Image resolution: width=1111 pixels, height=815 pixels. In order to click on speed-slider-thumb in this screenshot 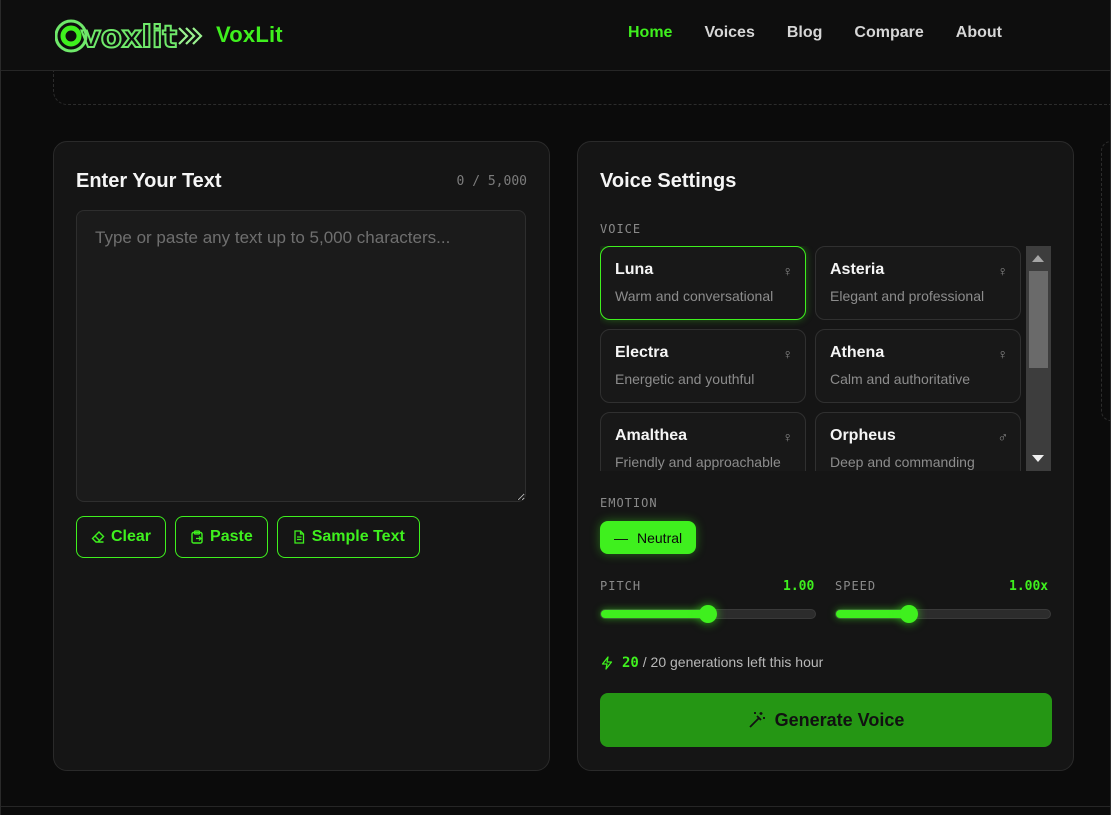, I will do `click(908, 614)`.